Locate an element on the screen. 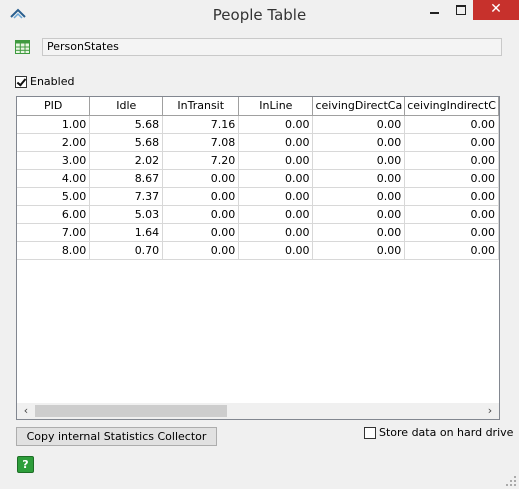  table-cell: 1.00 is located at coordinates (54, 124).